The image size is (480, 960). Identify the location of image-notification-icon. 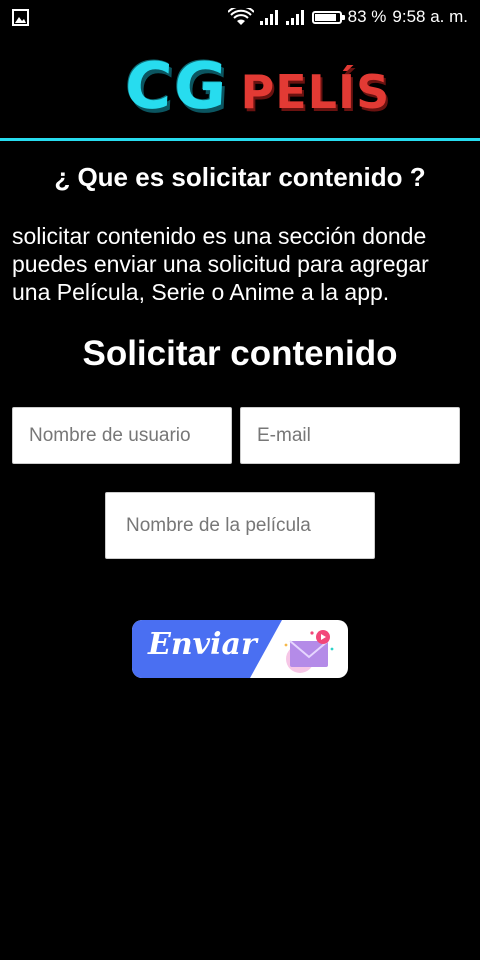
(20, 20).